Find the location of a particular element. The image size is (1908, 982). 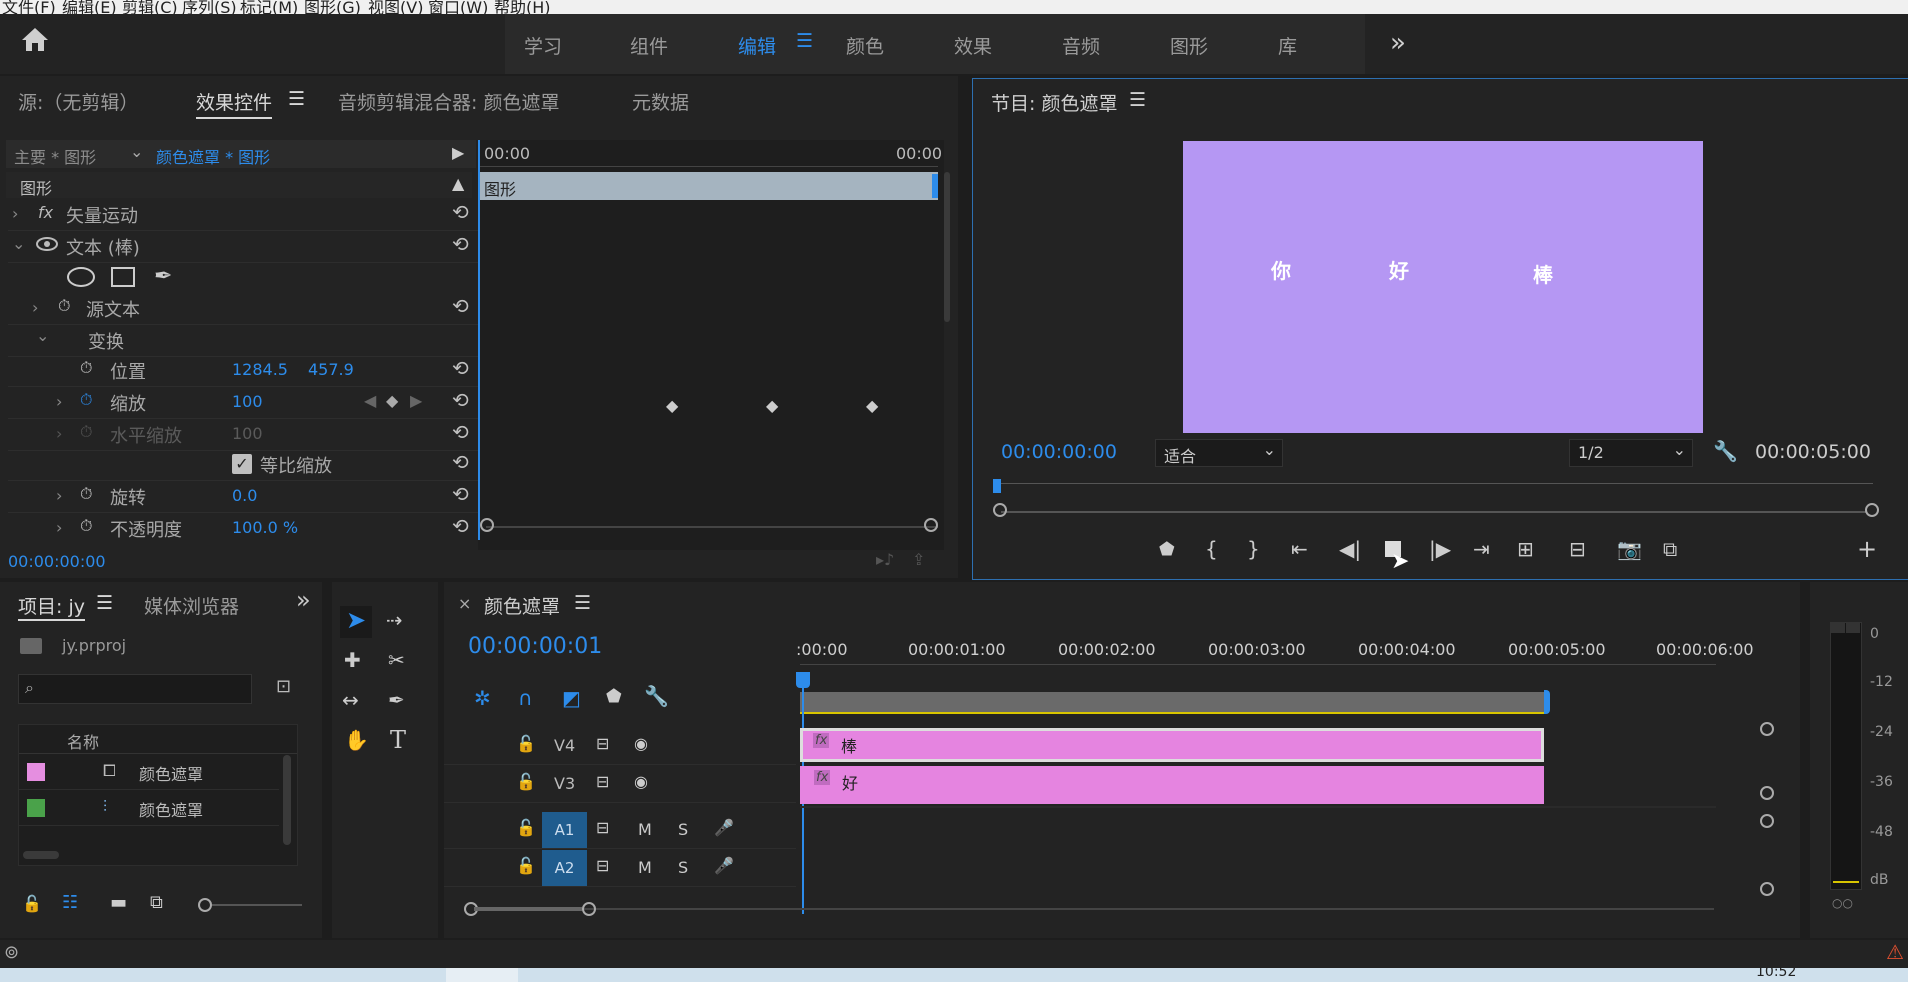

eye-icon: ◉ is located at coordinates (641, 743).